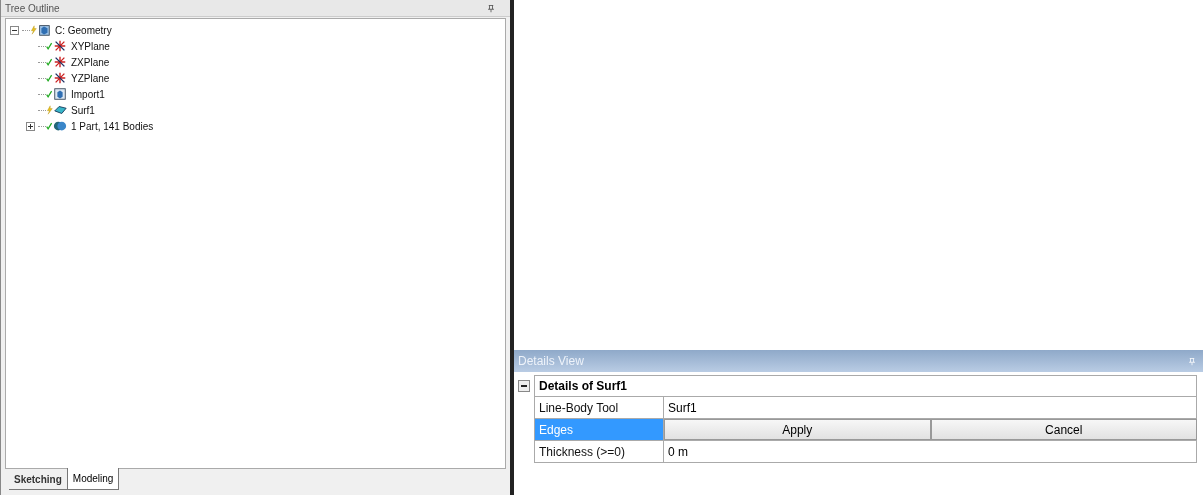 The height and width of the screenshot is (495, 1203). What do you see at coordinates (60, 110) in the screenshot?
I see `surface-icon` at bounding box center [60, 110].